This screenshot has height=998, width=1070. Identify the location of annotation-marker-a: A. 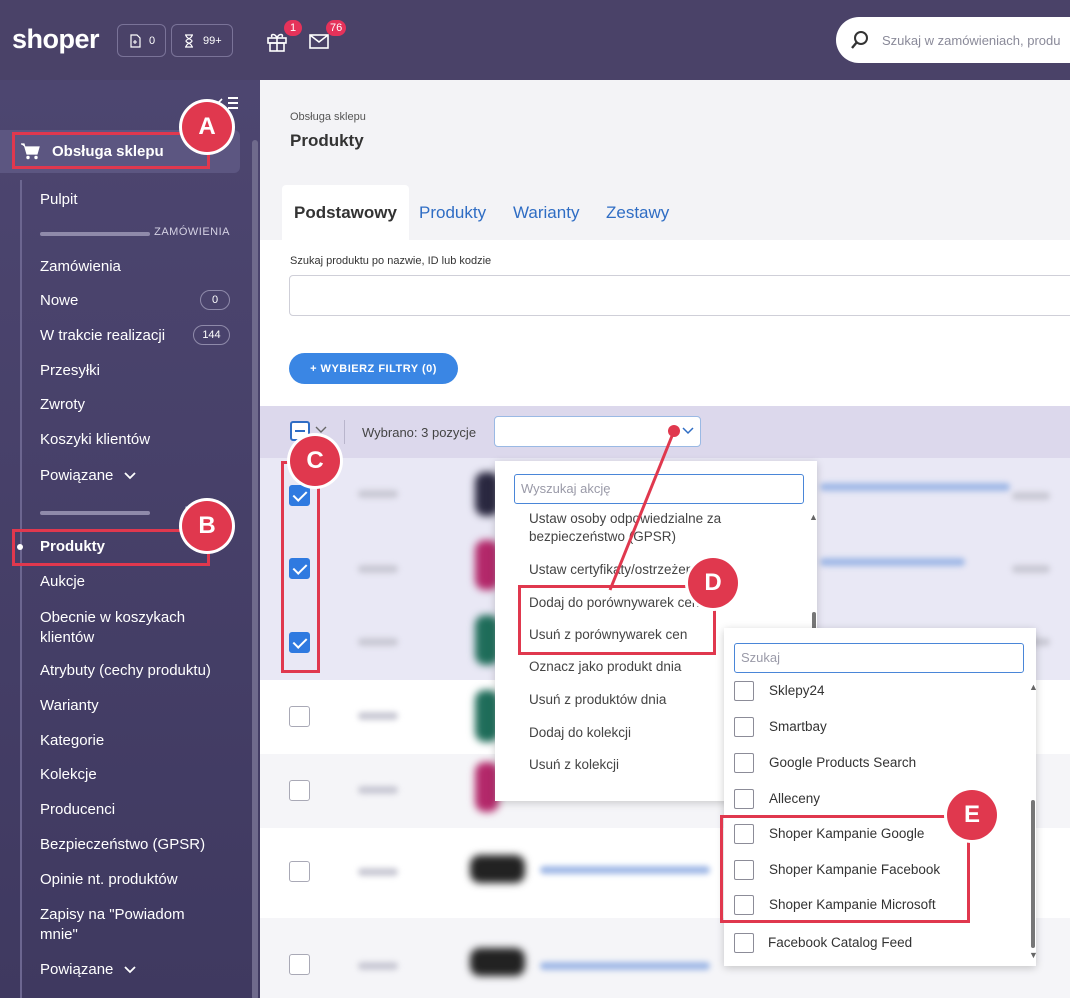
(207, 127).